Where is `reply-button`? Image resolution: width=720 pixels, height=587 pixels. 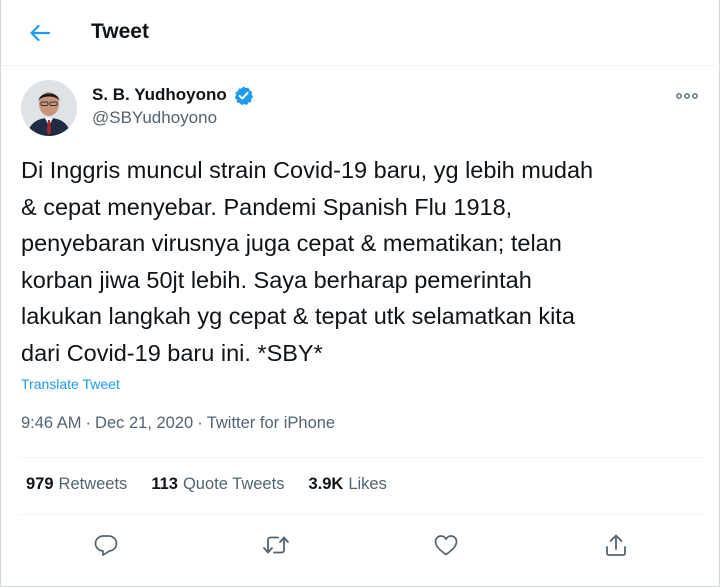 reply-button is located at coordinates (106, 545).